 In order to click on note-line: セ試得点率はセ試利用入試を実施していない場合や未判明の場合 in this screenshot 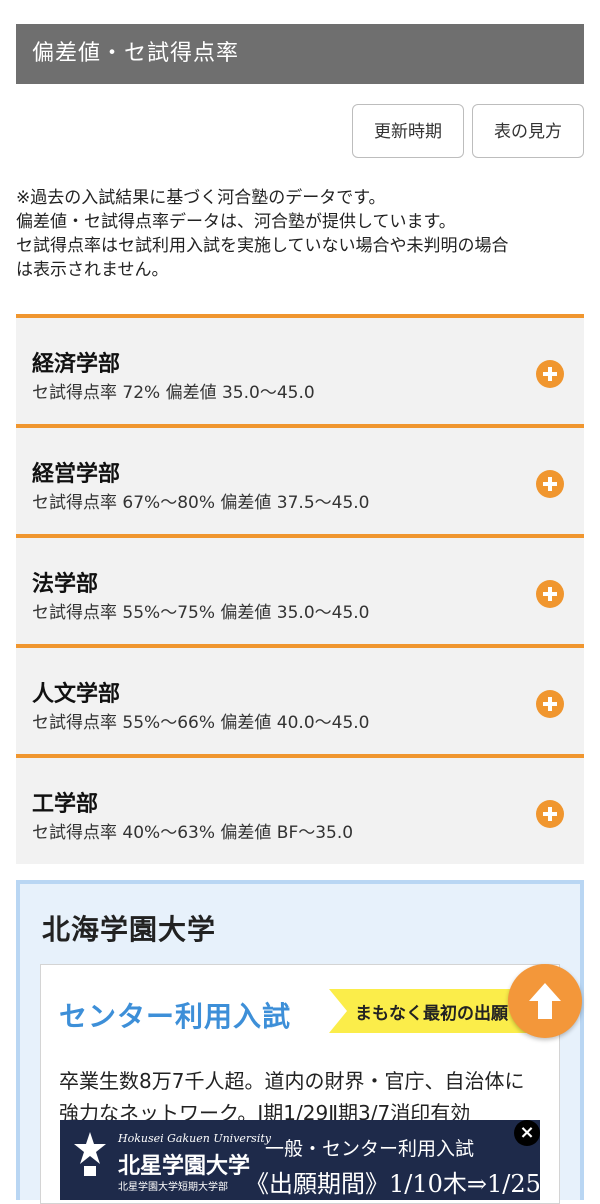, I will do `click(262, 246)`.